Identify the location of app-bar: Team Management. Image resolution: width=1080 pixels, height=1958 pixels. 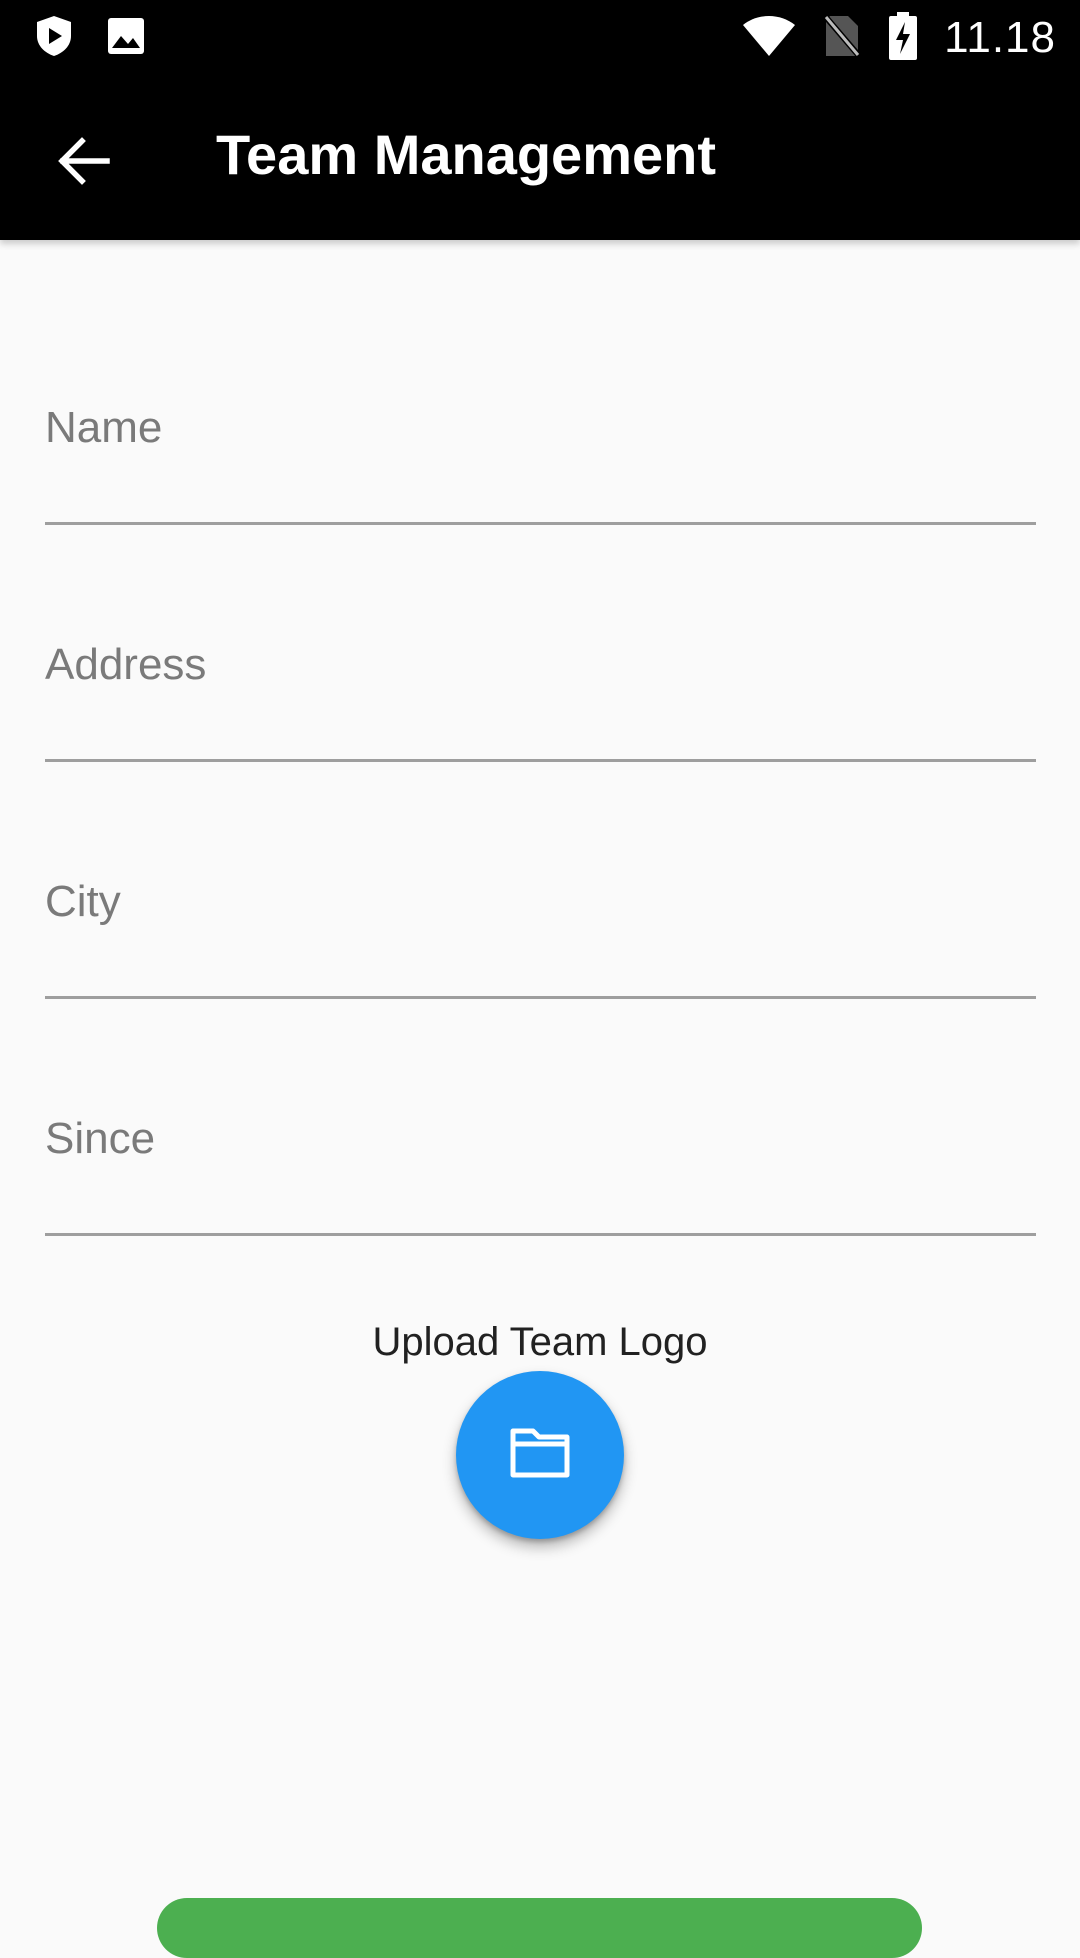
(540, 157).